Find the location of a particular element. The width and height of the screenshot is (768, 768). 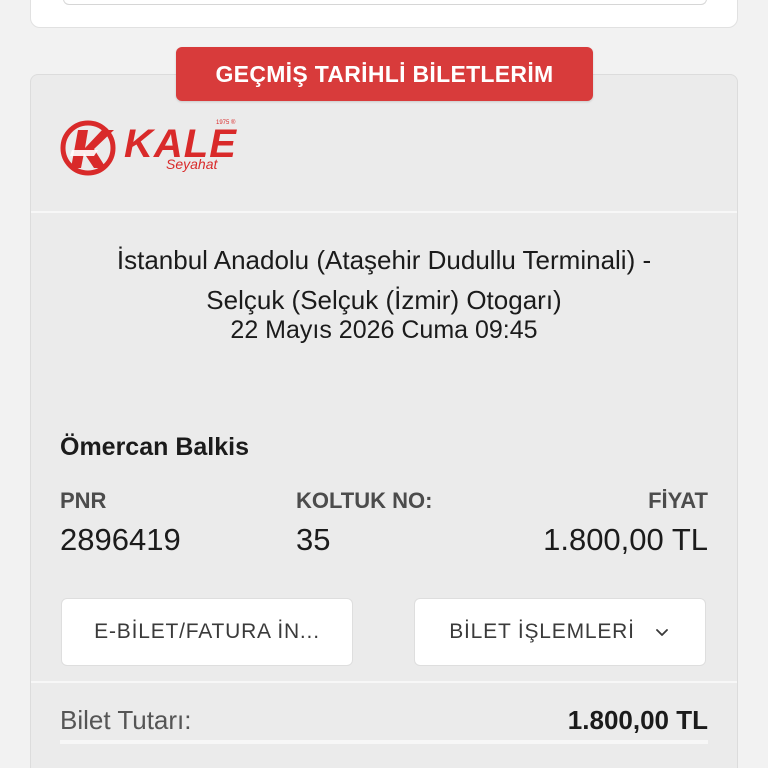

pnr-value: 2896419 is located at coordinates (120, 539).